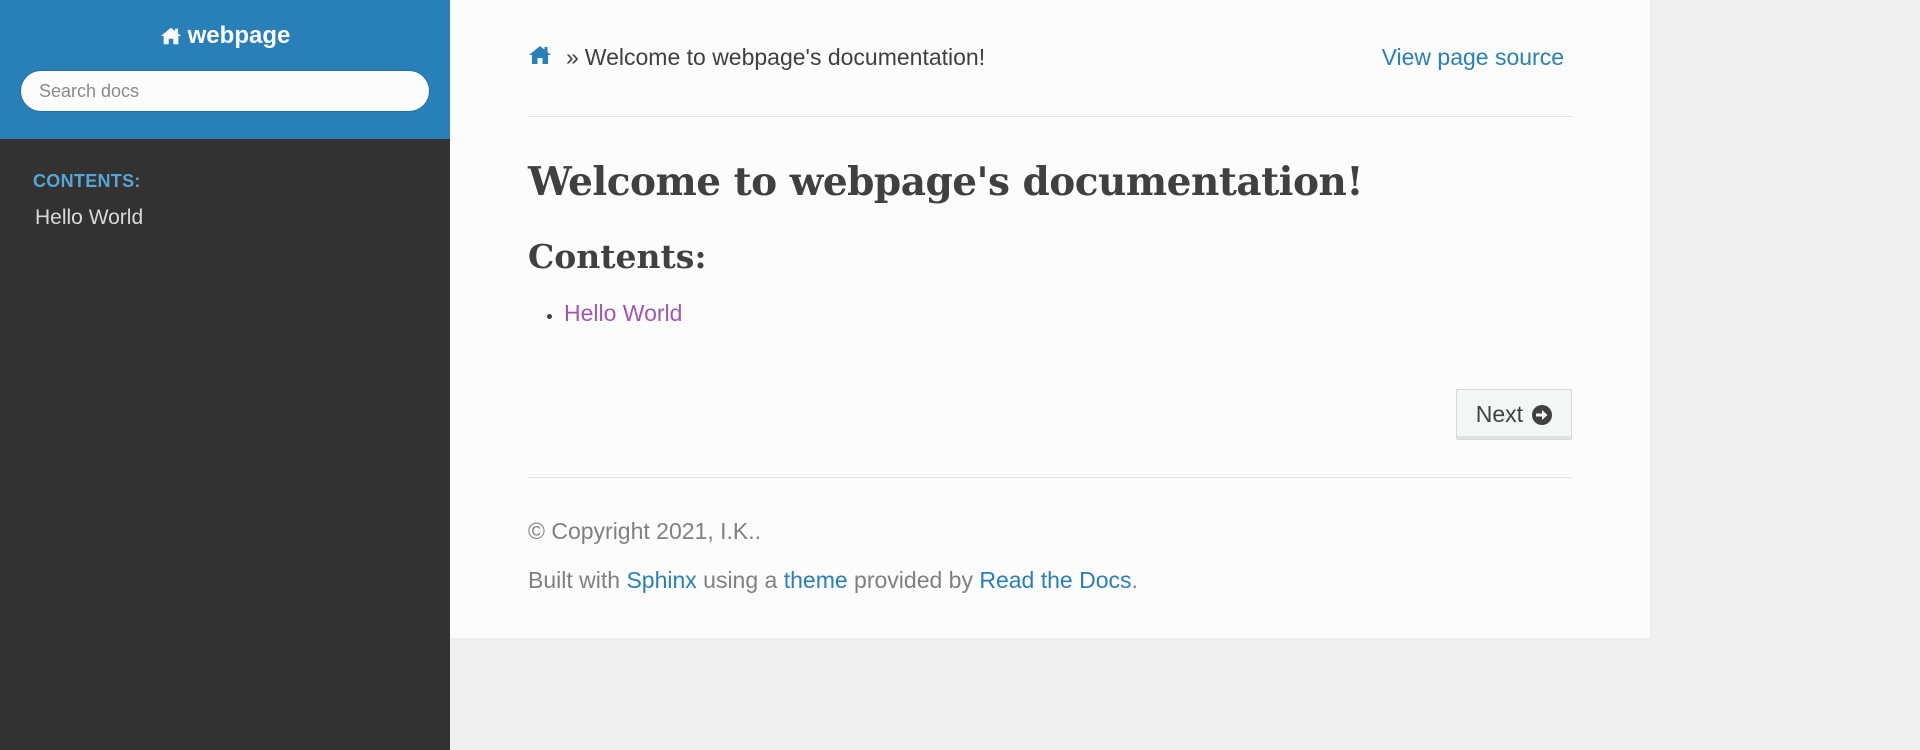  I want to click on toc-link-hello-world: Hello World, so click(623, 313).